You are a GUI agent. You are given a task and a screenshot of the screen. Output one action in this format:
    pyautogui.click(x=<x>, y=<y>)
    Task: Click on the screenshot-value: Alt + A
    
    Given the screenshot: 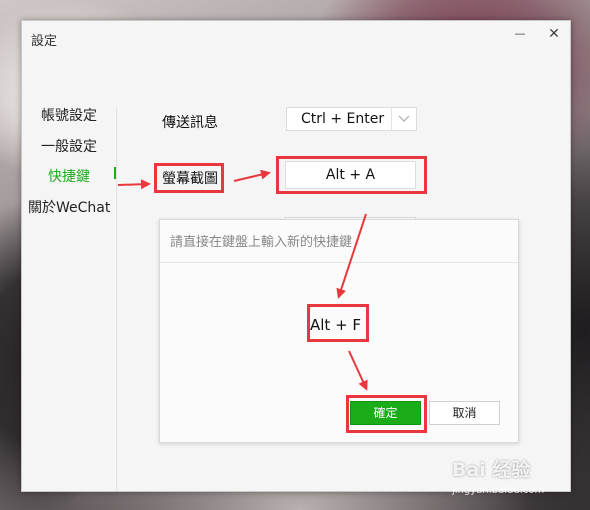 What is the action you would take?
    pyautogui.click(x=350, y=175)
    